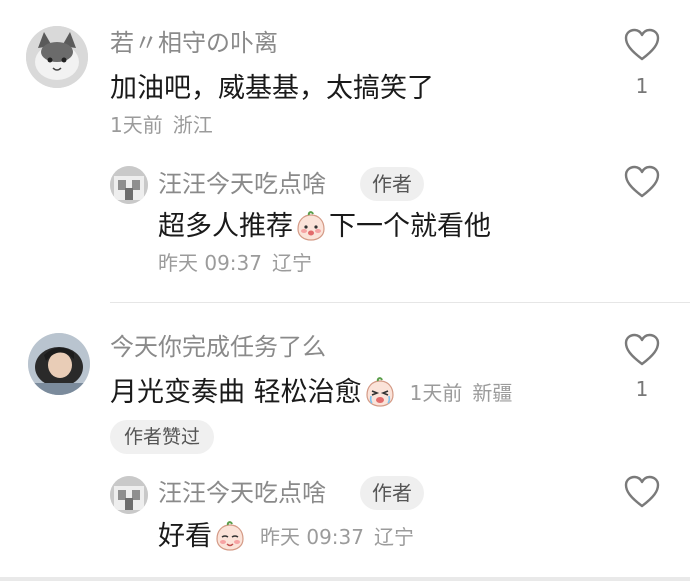  I want to click on reply-text-before: 超多人推荐, so click(225, 226).